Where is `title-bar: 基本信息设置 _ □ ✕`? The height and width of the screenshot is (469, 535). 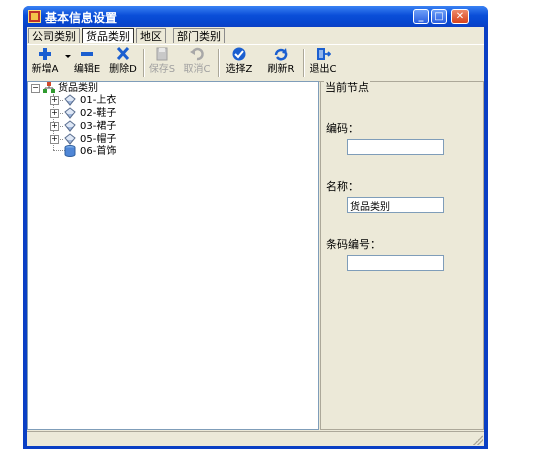
title-bar: 基本信息设置 _ □ ✕ is located at coordinates (255, 16).